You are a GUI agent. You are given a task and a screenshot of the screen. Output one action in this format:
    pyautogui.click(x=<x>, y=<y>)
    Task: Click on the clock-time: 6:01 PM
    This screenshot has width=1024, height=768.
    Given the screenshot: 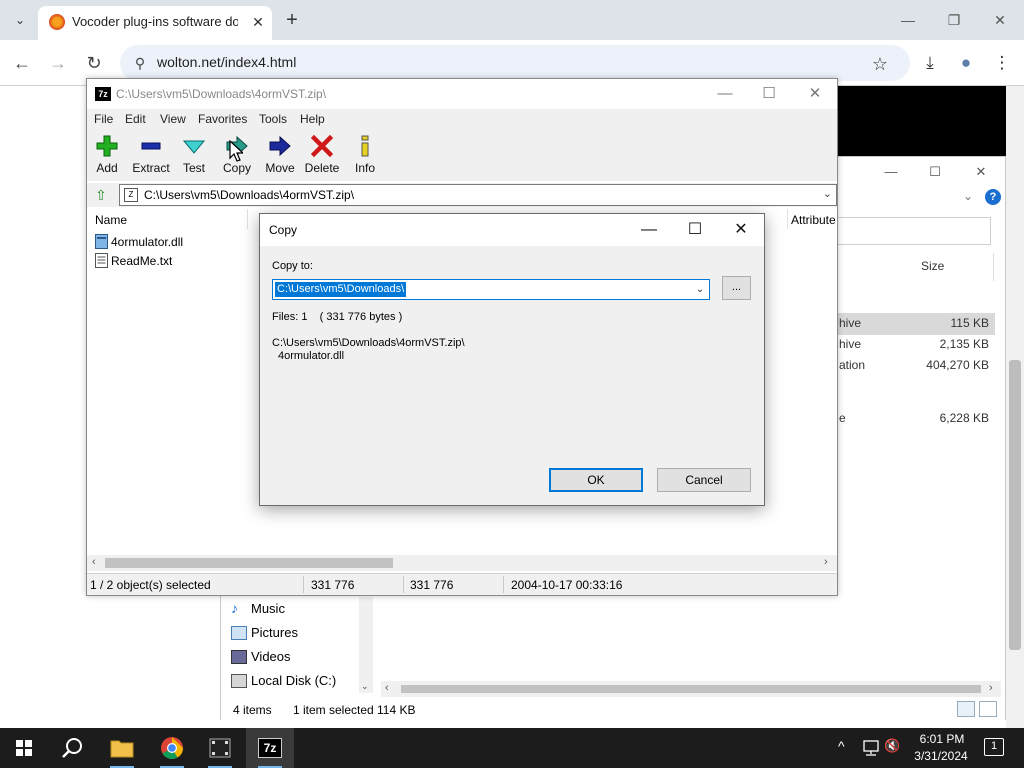 What is the action you would take?
    pyautogui.click(x=942, y=739)
    